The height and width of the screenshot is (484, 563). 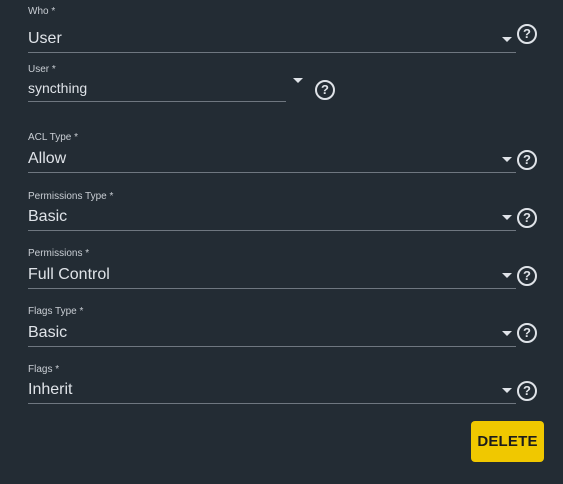 What do you see at coordinates (71, 196) in the screenshot?
I see `permissions-type-label: Permissions Type *` at bounding box center [71, 196].